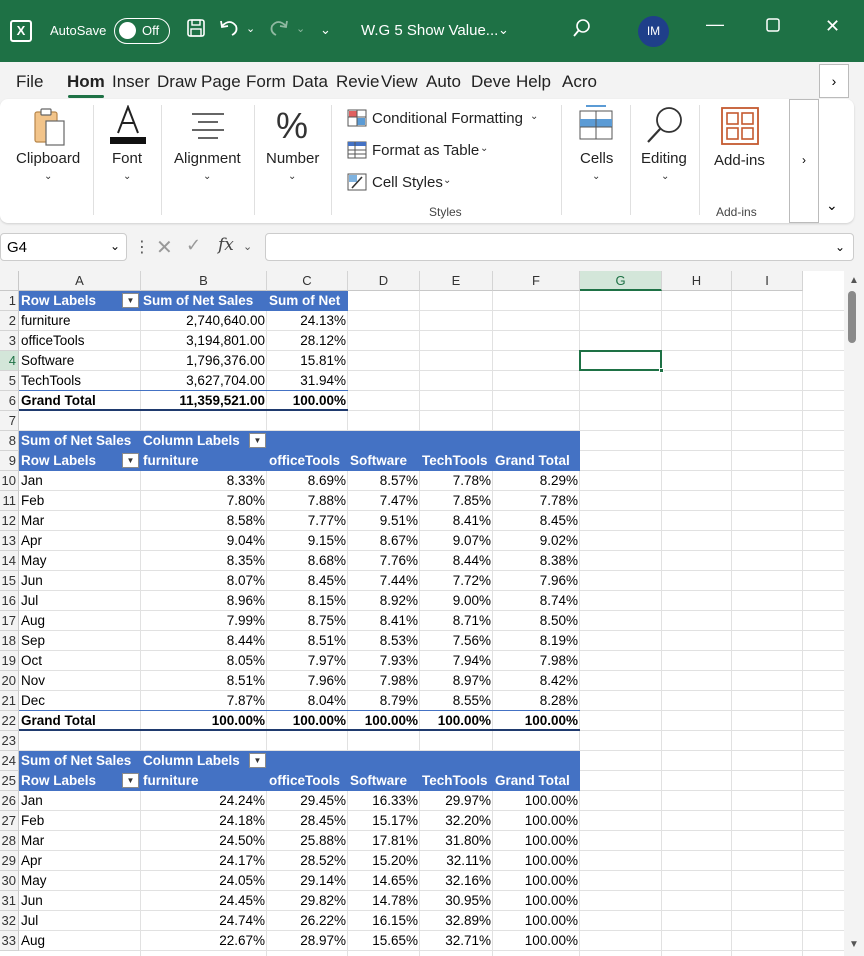 This screenshot has width=864, height=956. Describe the element at coordinates (142, 31) in the screenshot. I see `autosave-toggle: Off` at that location.